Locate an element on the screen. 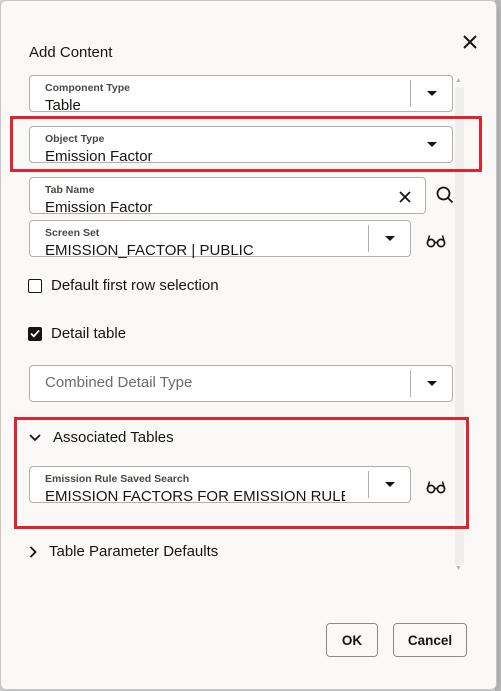  screen-set-label: Screen Set is located at coordinates (72, 233).